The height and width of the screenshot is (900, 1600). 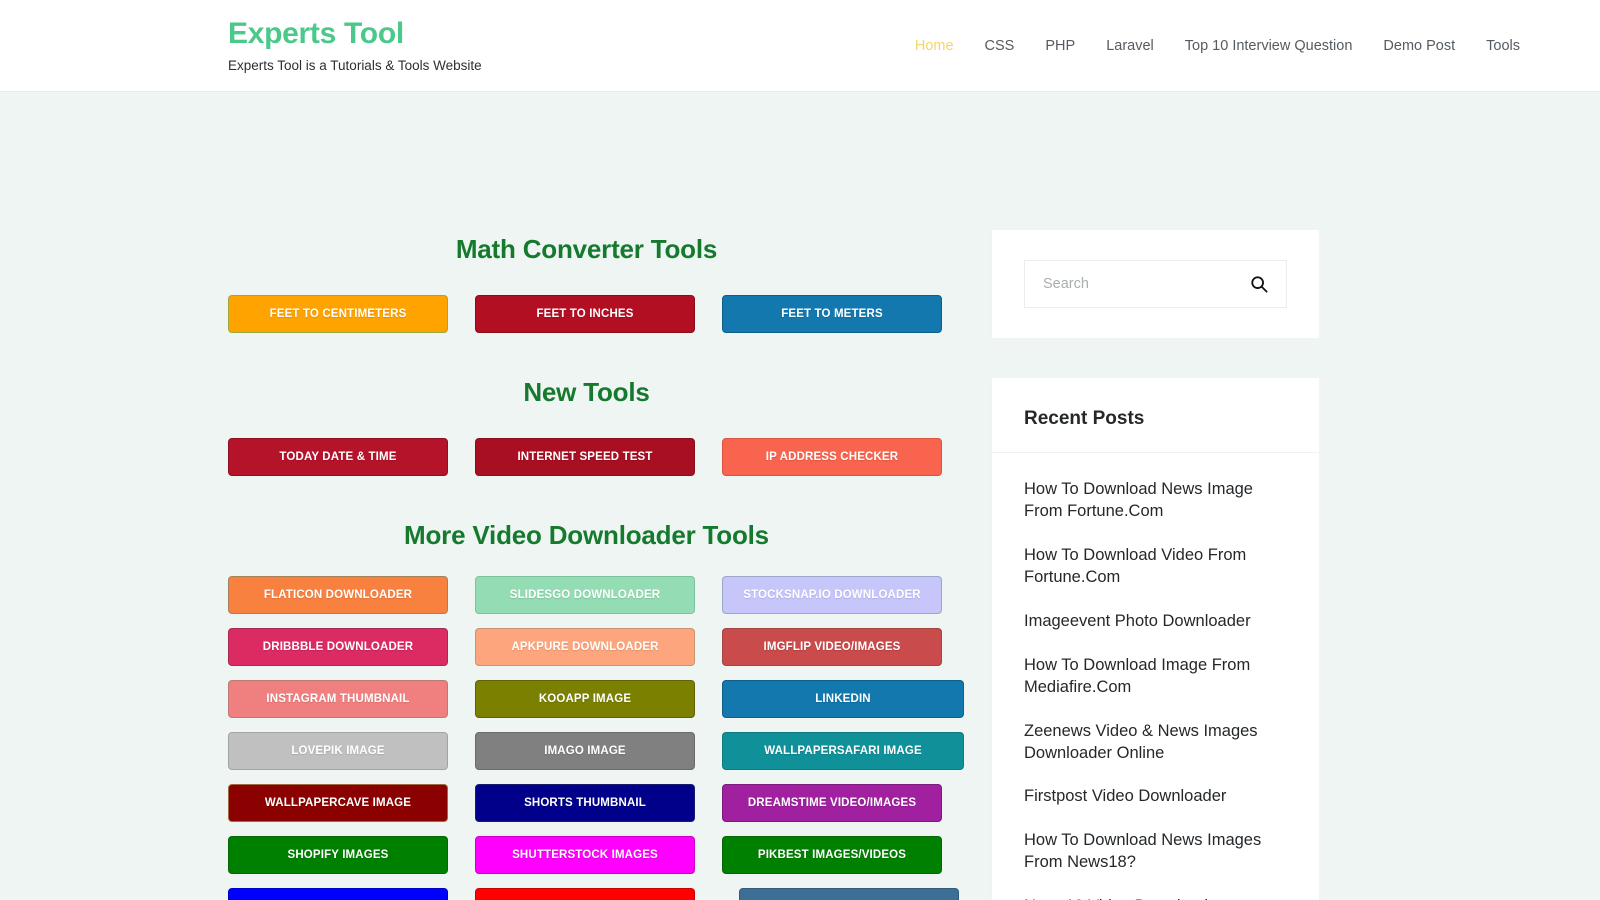 What do you see at coordinates (1155, 852) in the screenshot?
I see `recent-post-item: How To Download News Images From News18?` at bounding box center [1155, 852].